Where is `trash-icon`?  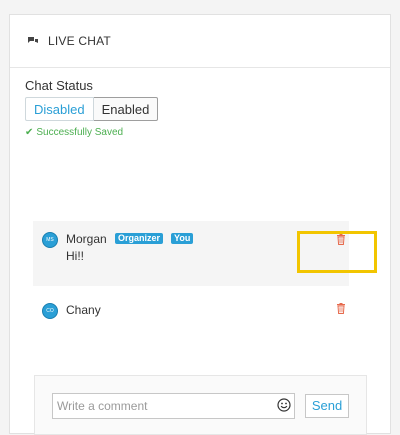
trash-icon is located at coordinates (341, 308).